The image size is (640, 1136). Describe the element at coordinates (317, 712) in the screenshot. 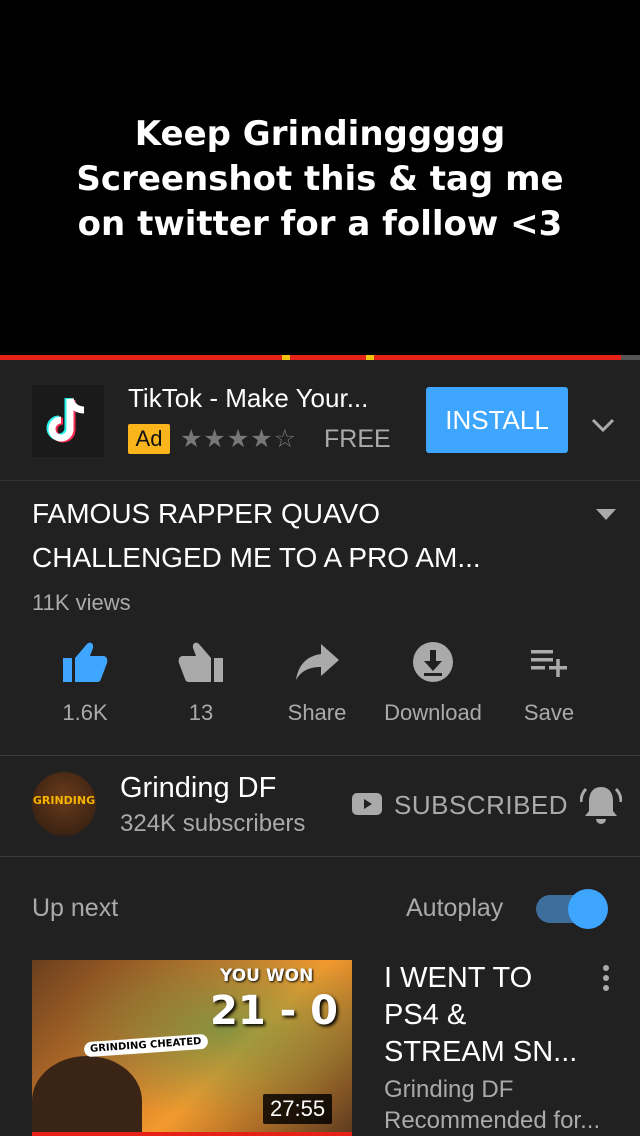

I see `share-label: Share` at that location.